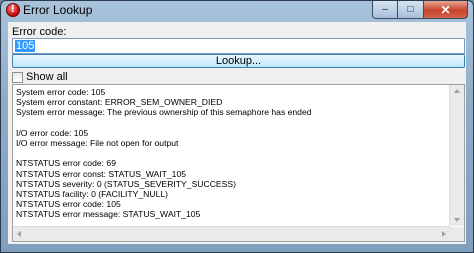 The width and height of the screenshot is (474, 253). I want to click on error-code-input: 105, so click(238, 46).